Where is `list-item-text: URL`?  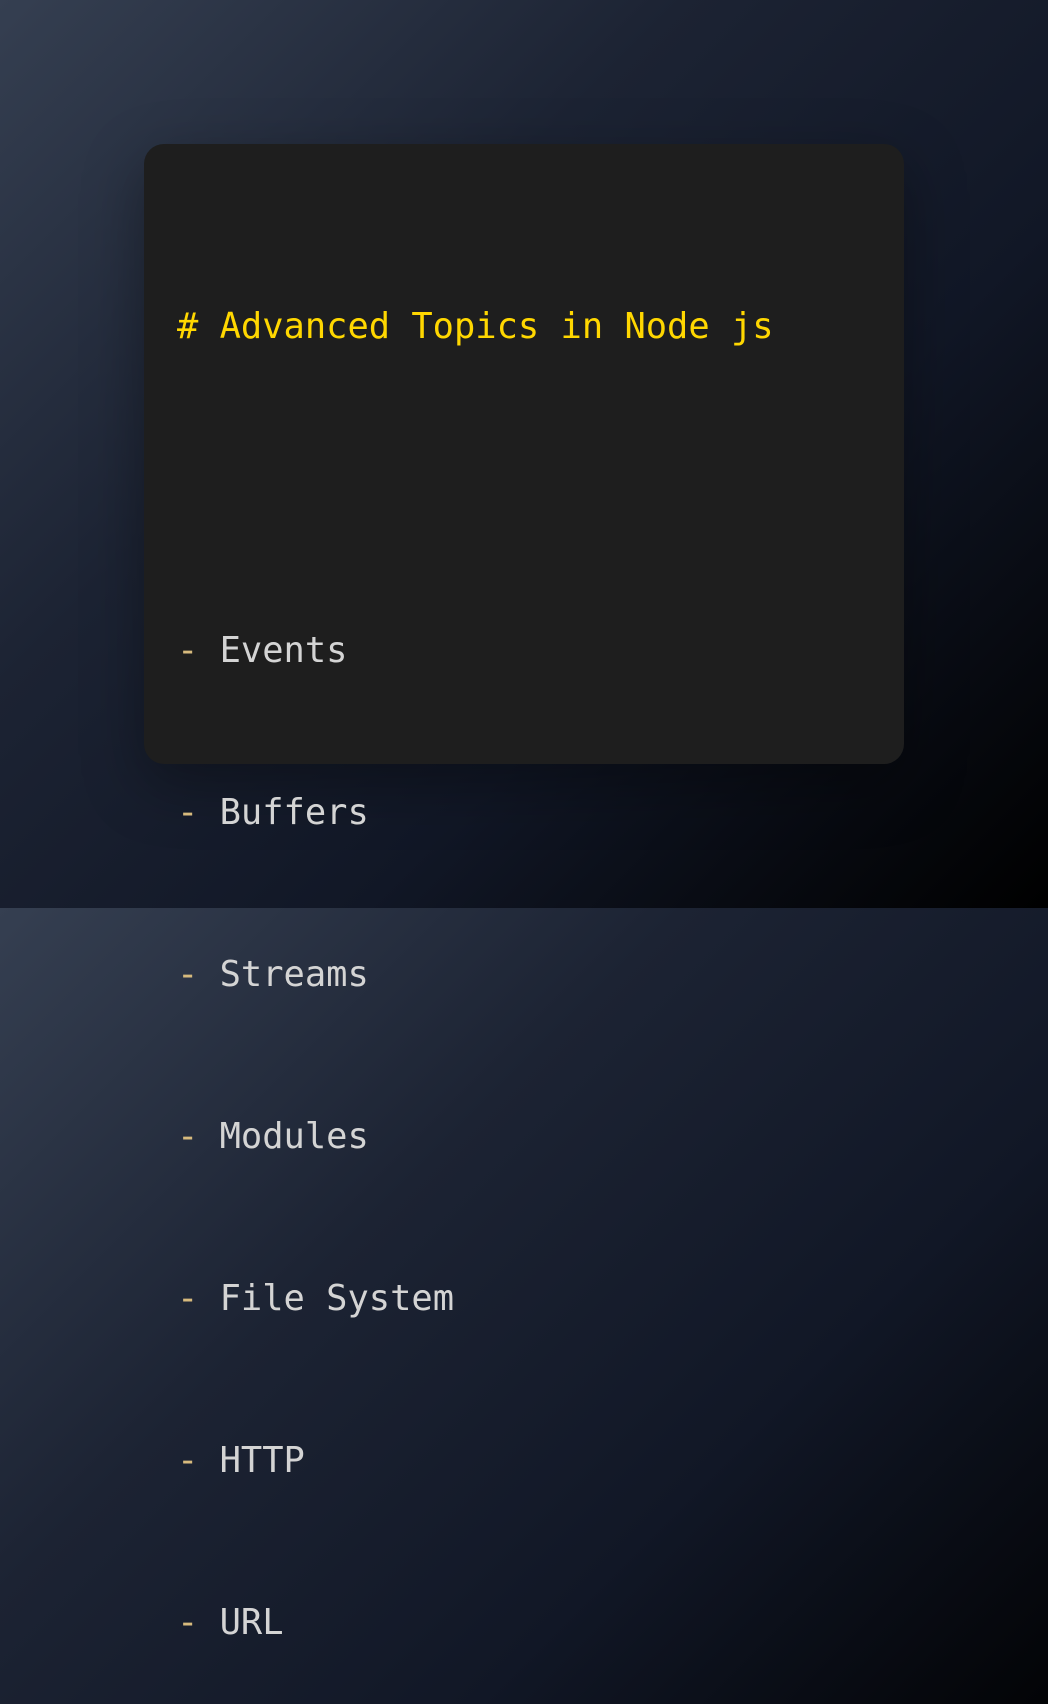 list-item-text: URL is located at coordinates (251, 1622).